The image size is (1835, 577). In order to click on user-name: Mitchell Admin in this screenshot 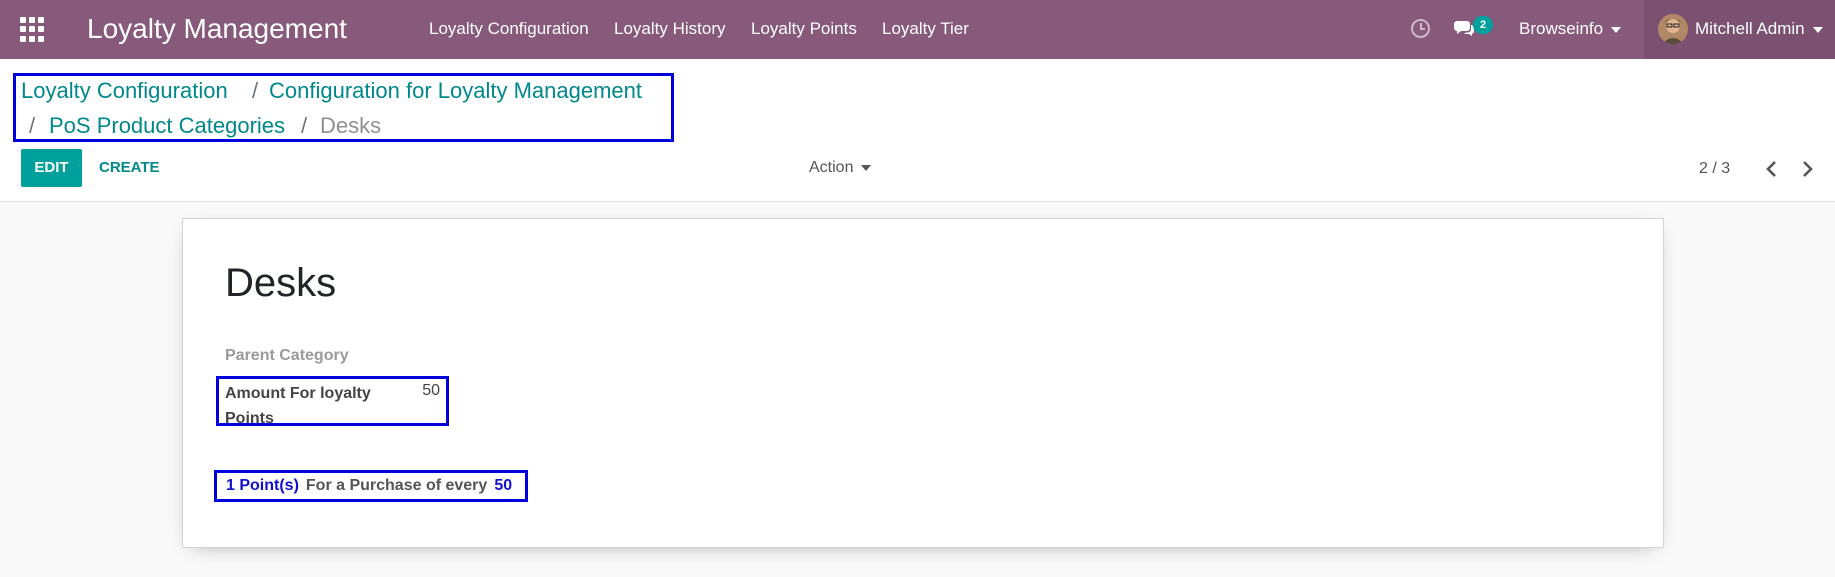, I will do `click(1759, 29)`.